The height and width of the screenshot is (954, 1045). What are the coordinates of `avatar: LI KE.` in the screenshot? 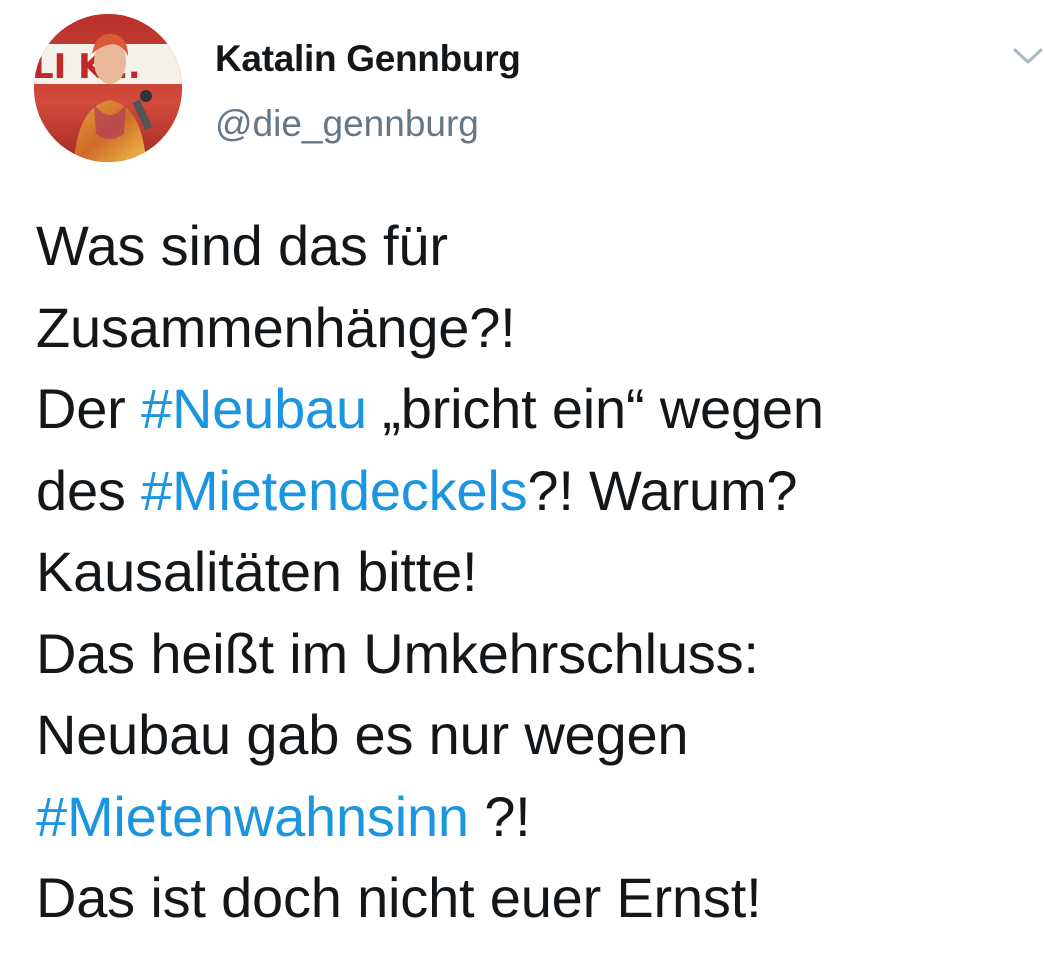 It's located at (108, 88).